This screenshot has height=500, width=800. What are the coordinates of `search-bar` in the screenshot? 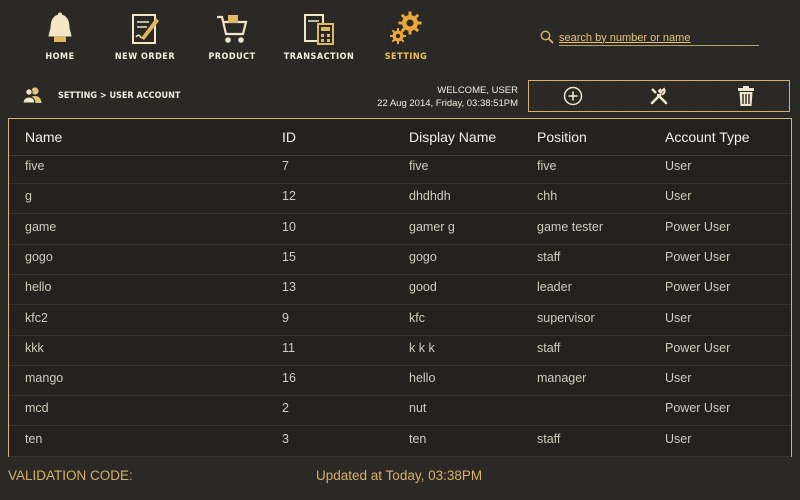 It's located at (650, 38).